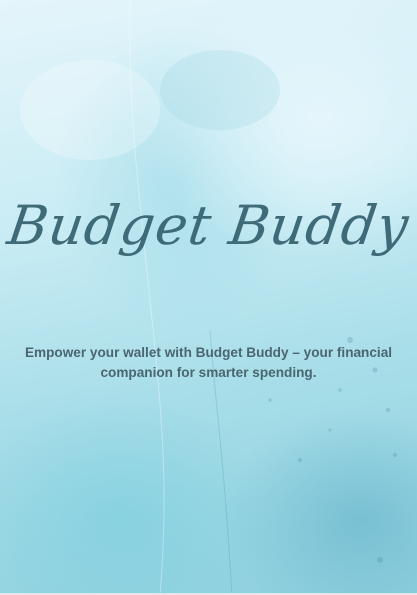 The height and width of the screenshot is (595, 417). Describe the element at coordinates (208, 372) in the screenshot. I see `tagline-line-2: companion for smarter spending.` at that location.